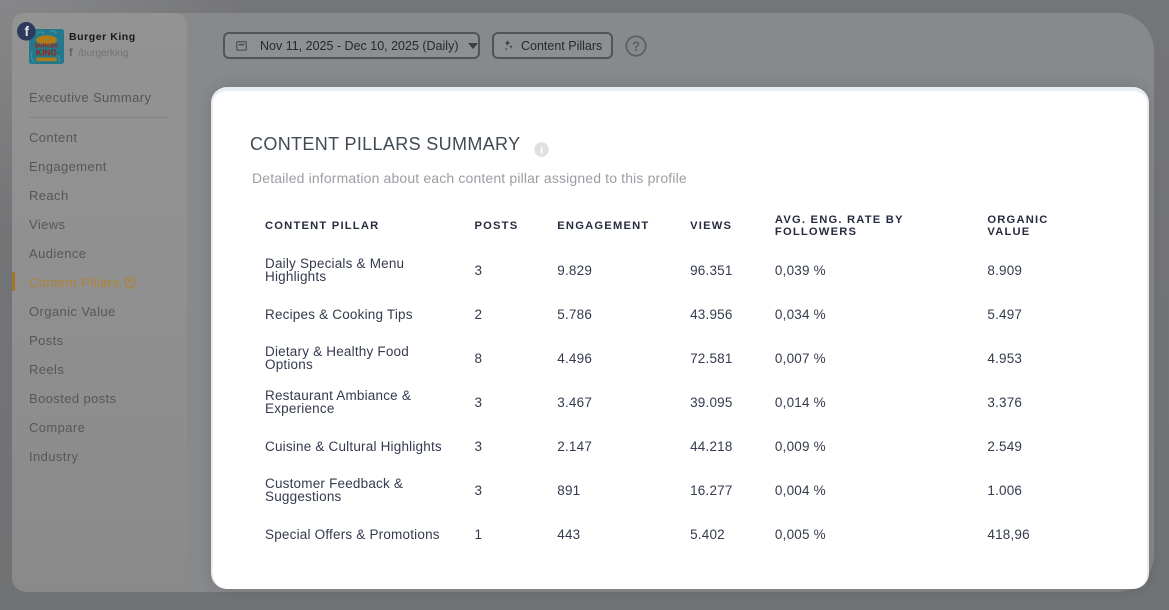 Image resolution: width=1169 pixels, height=610 pixels. Describe the element at coordinates (541, 151) in the screenshot. I see `svg-text: i` at that location.